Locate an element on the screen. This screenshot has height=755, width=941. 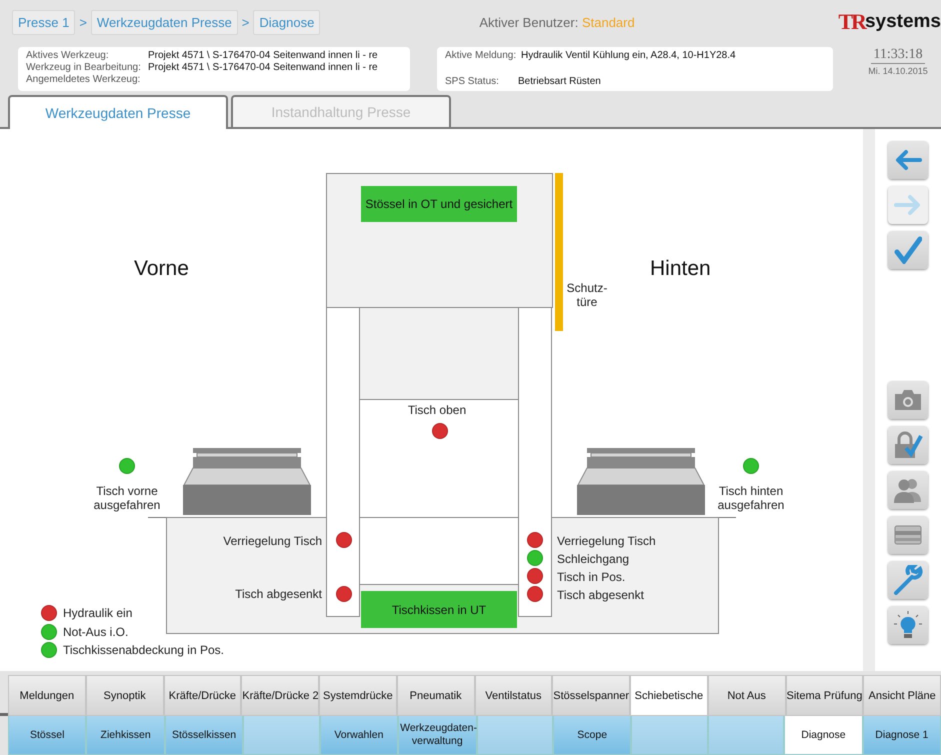
wrench-icon is located at coordinates (908, 580).